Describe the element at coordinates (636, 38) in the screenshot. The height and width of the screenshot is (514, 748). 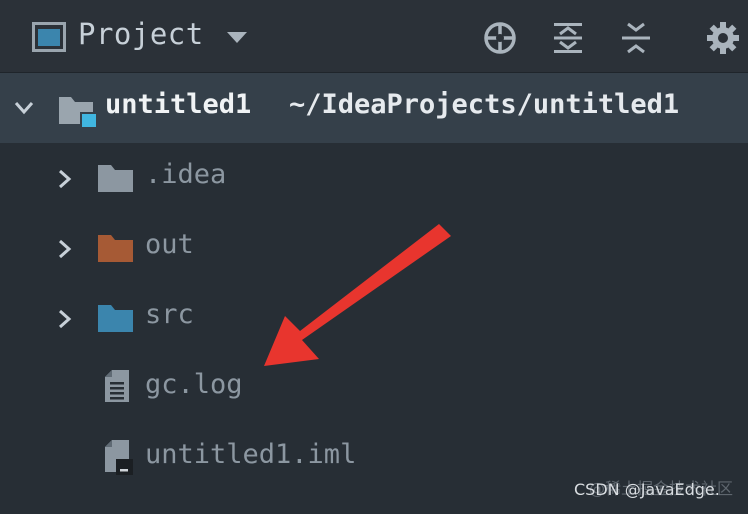
I see `collapse-all-icon` at that location.